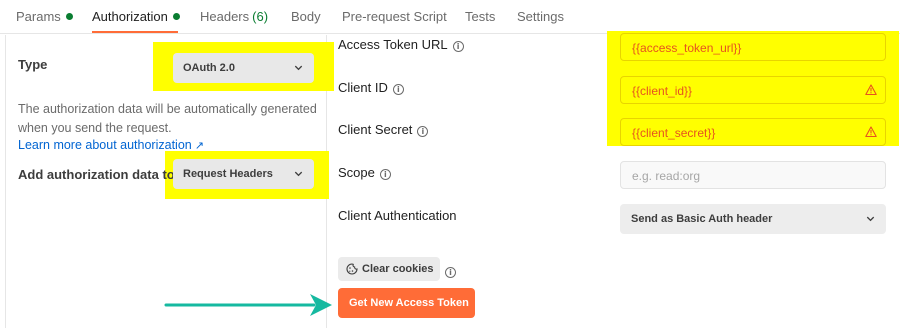 Image resolution: width=900 pixels, height=328 pixels. Describe the element at coordinates (375, 129) in the screenshot. I see `field-label-text: Client Secret` at that location.